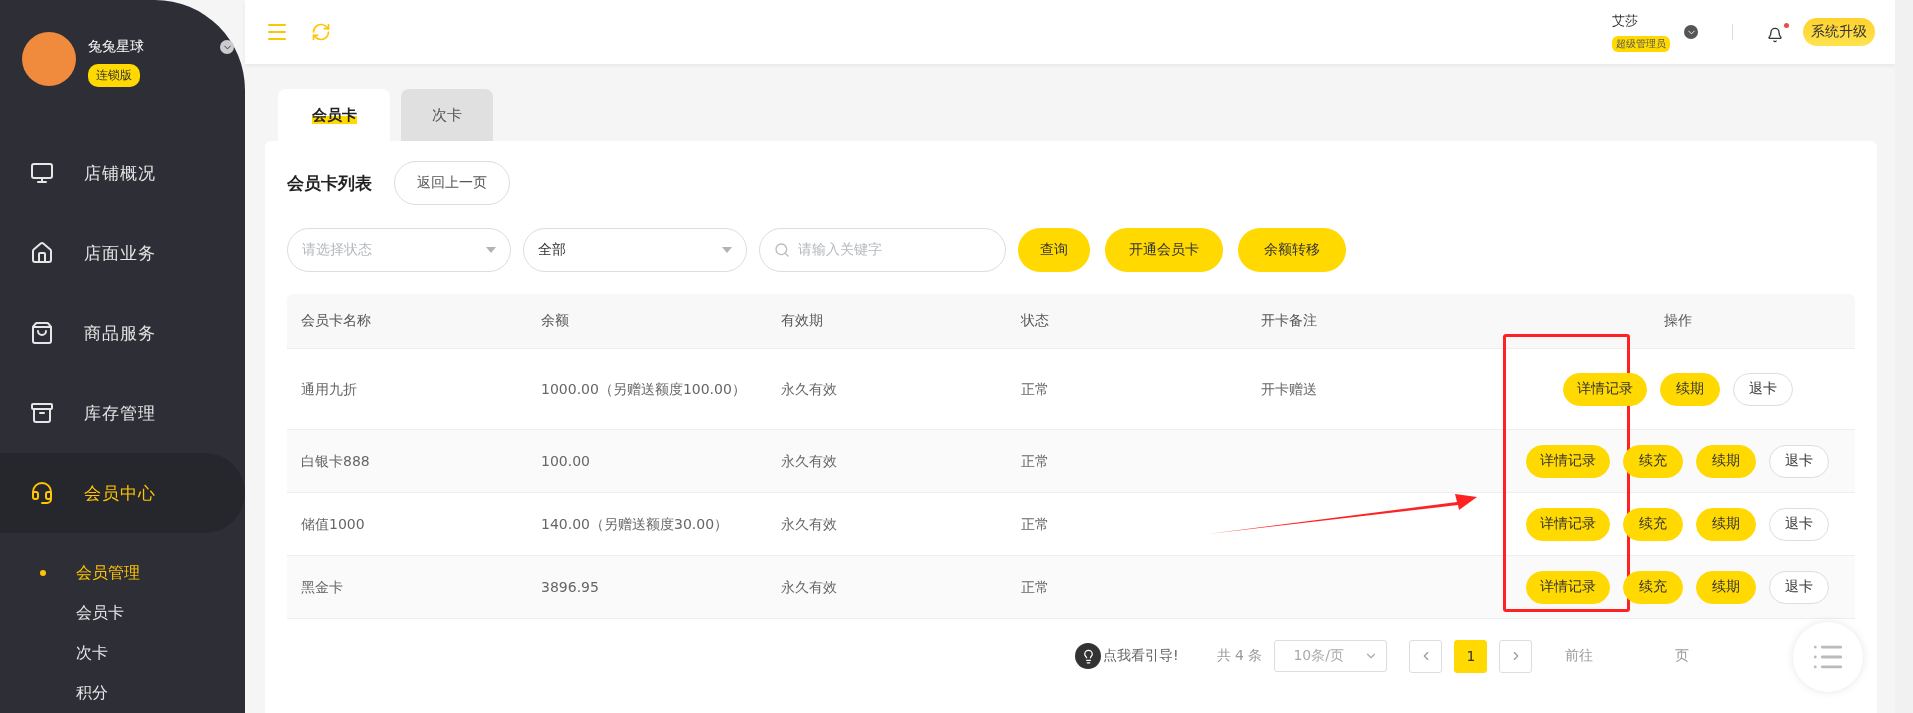 This screenshot has height=713, width=1913. Describe the element at coordinates (122, 693) in the screenshot. I see `submenu-item: 积分` at that location.